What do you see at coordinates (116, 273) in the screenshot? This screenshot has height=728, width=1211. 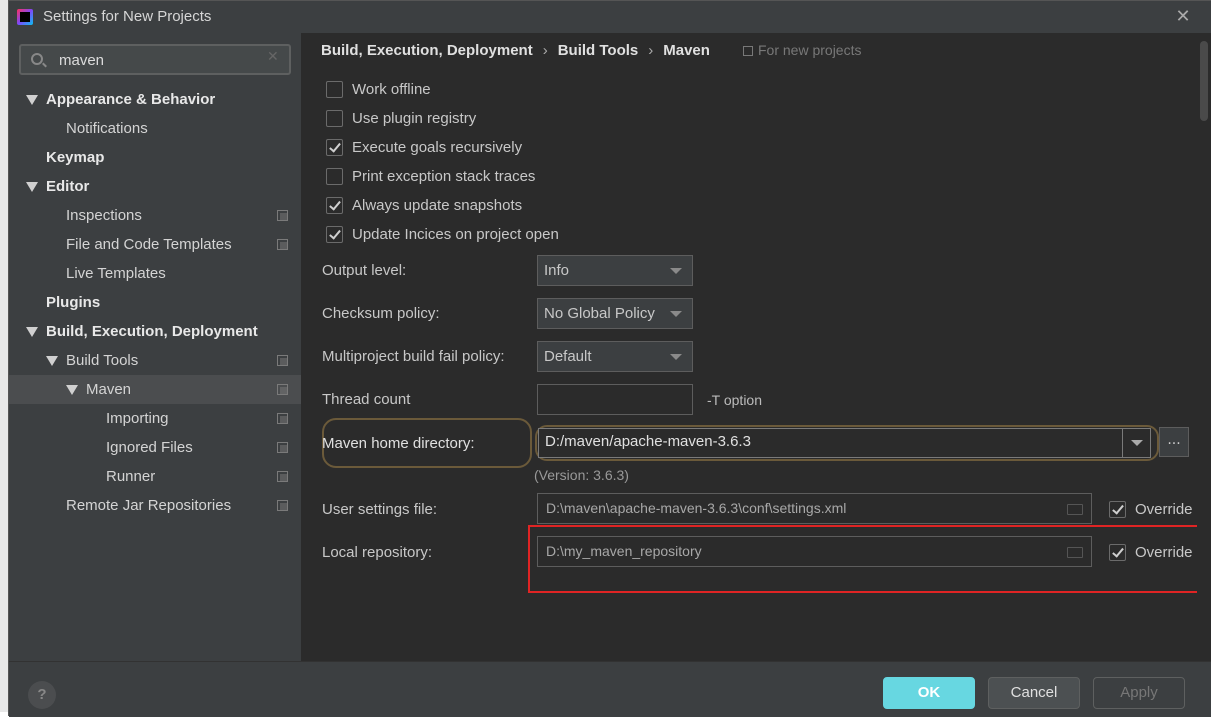 I see `sidebar-item-label: Live Templates` at bounding box center [116, 273].